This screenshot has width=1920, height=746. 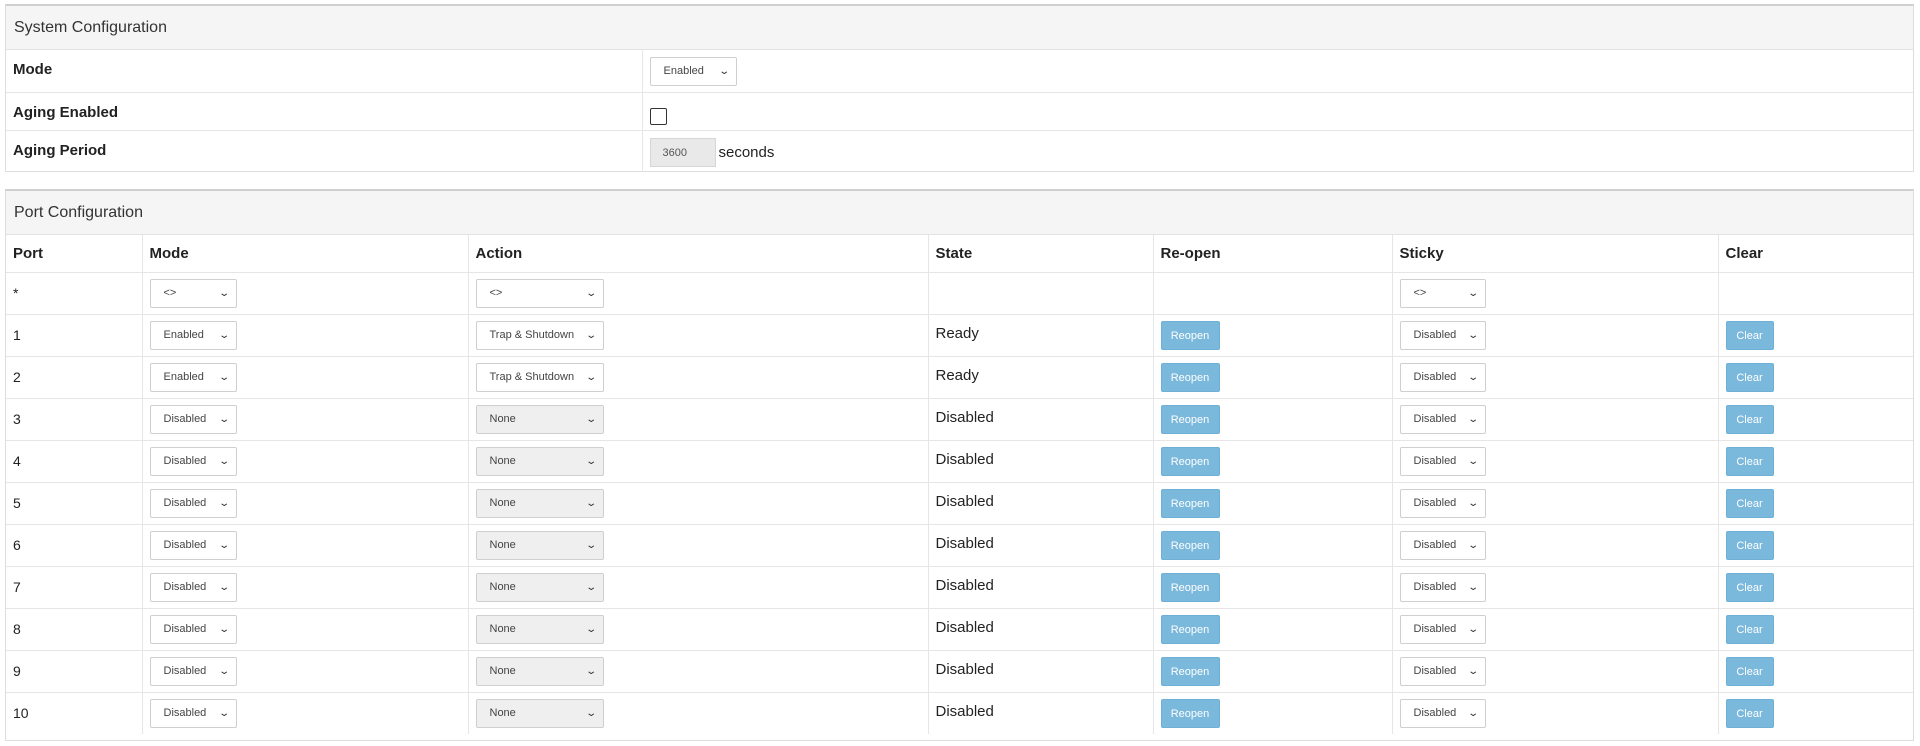 I want to click on port-cell: 8, so click(x=74, y=629).